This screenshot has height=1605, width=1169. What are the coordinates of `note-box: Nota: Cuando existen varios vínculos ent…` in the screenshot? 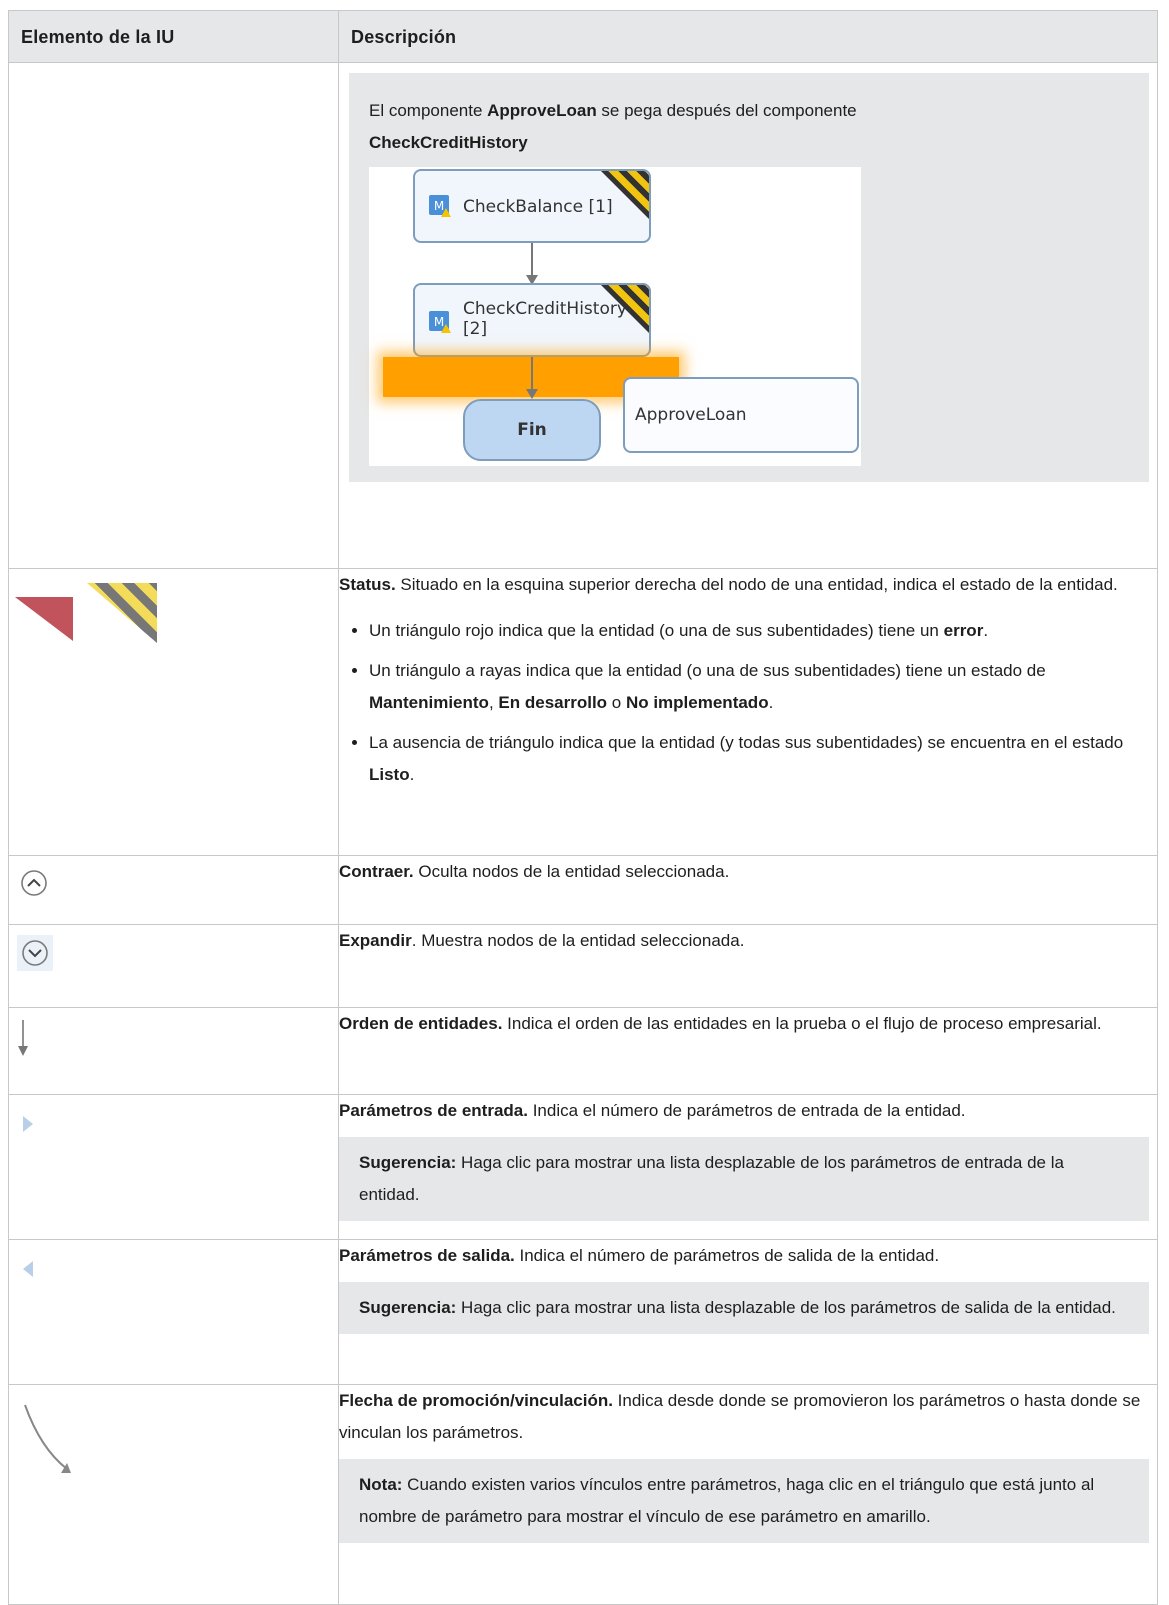 It's located at (744, 1501).